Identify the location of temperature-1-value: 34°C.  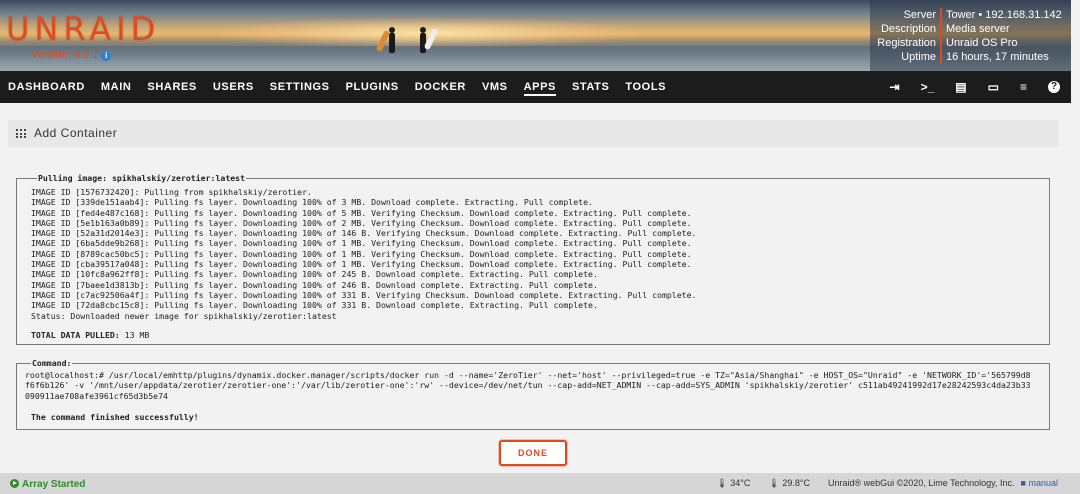
(740, 483).